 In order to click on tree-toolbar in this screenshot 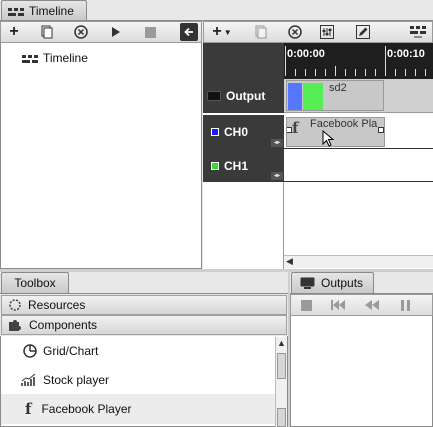, I will do `click(101, 32)`.